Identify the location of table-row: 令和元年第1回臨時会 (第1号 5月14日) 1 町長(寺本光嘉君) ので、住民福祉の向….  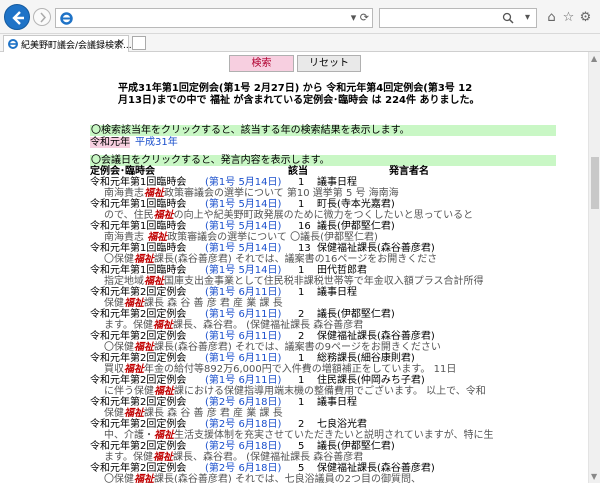
(335, 210).